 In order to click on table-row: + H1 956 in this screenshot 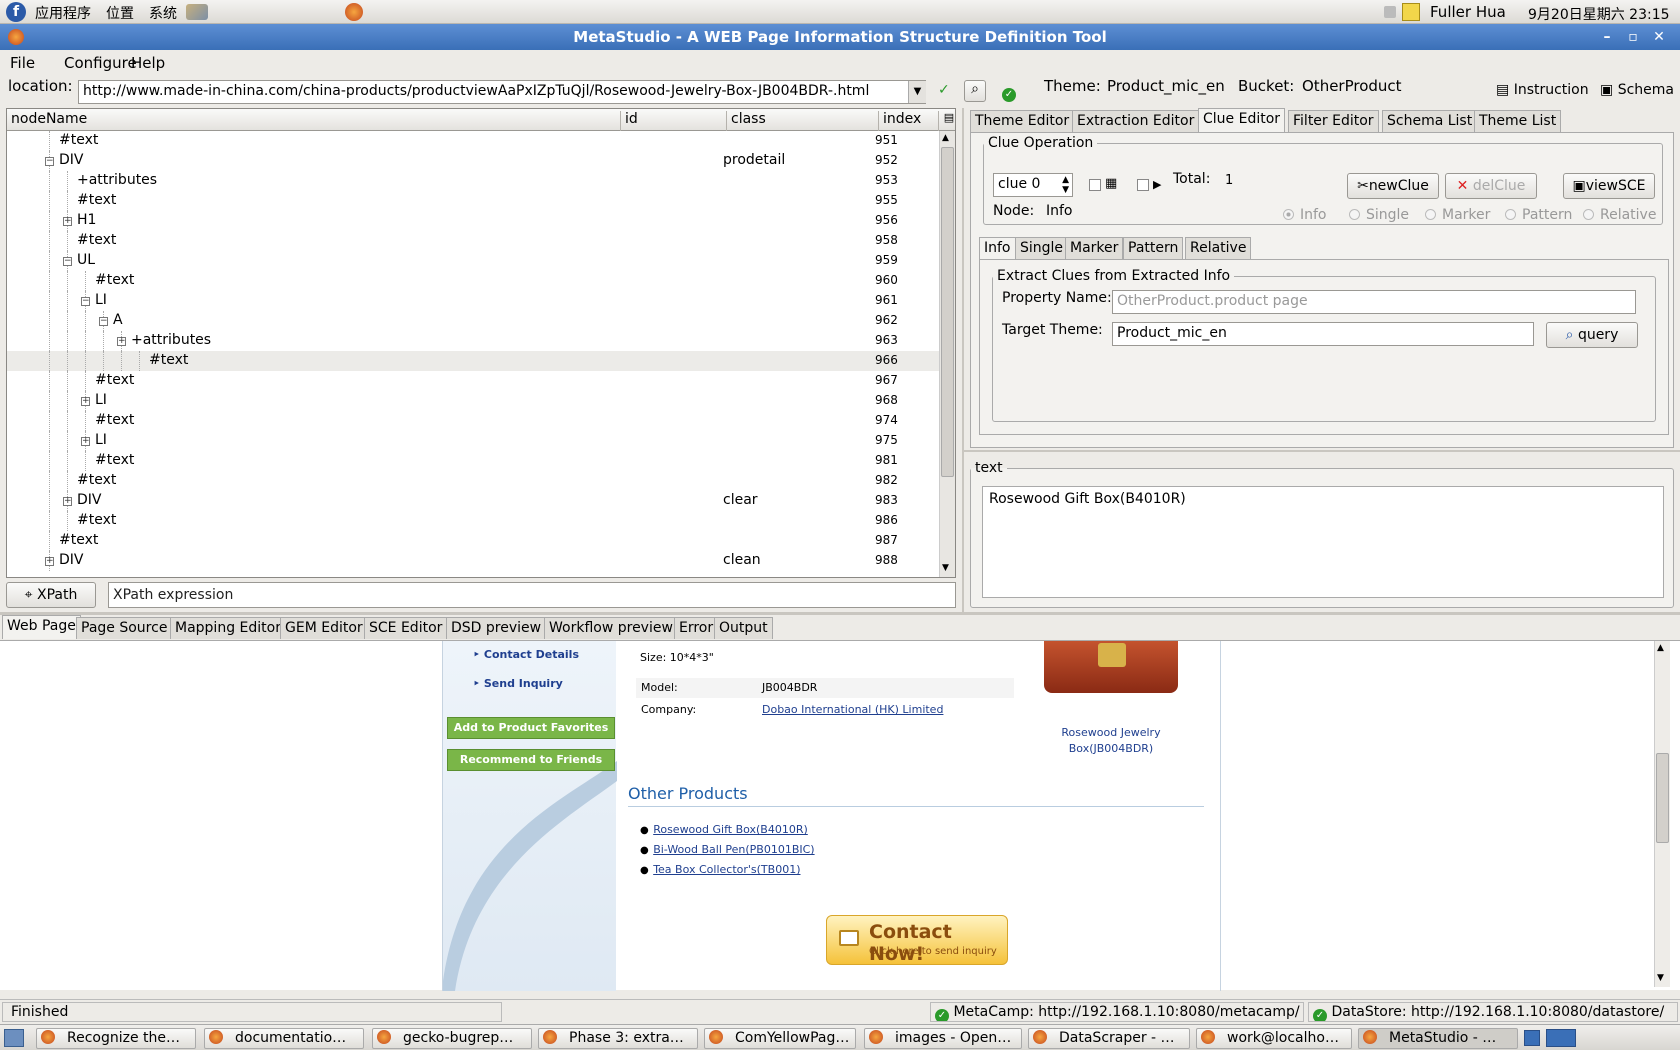, I will do `click(473, 221)`.